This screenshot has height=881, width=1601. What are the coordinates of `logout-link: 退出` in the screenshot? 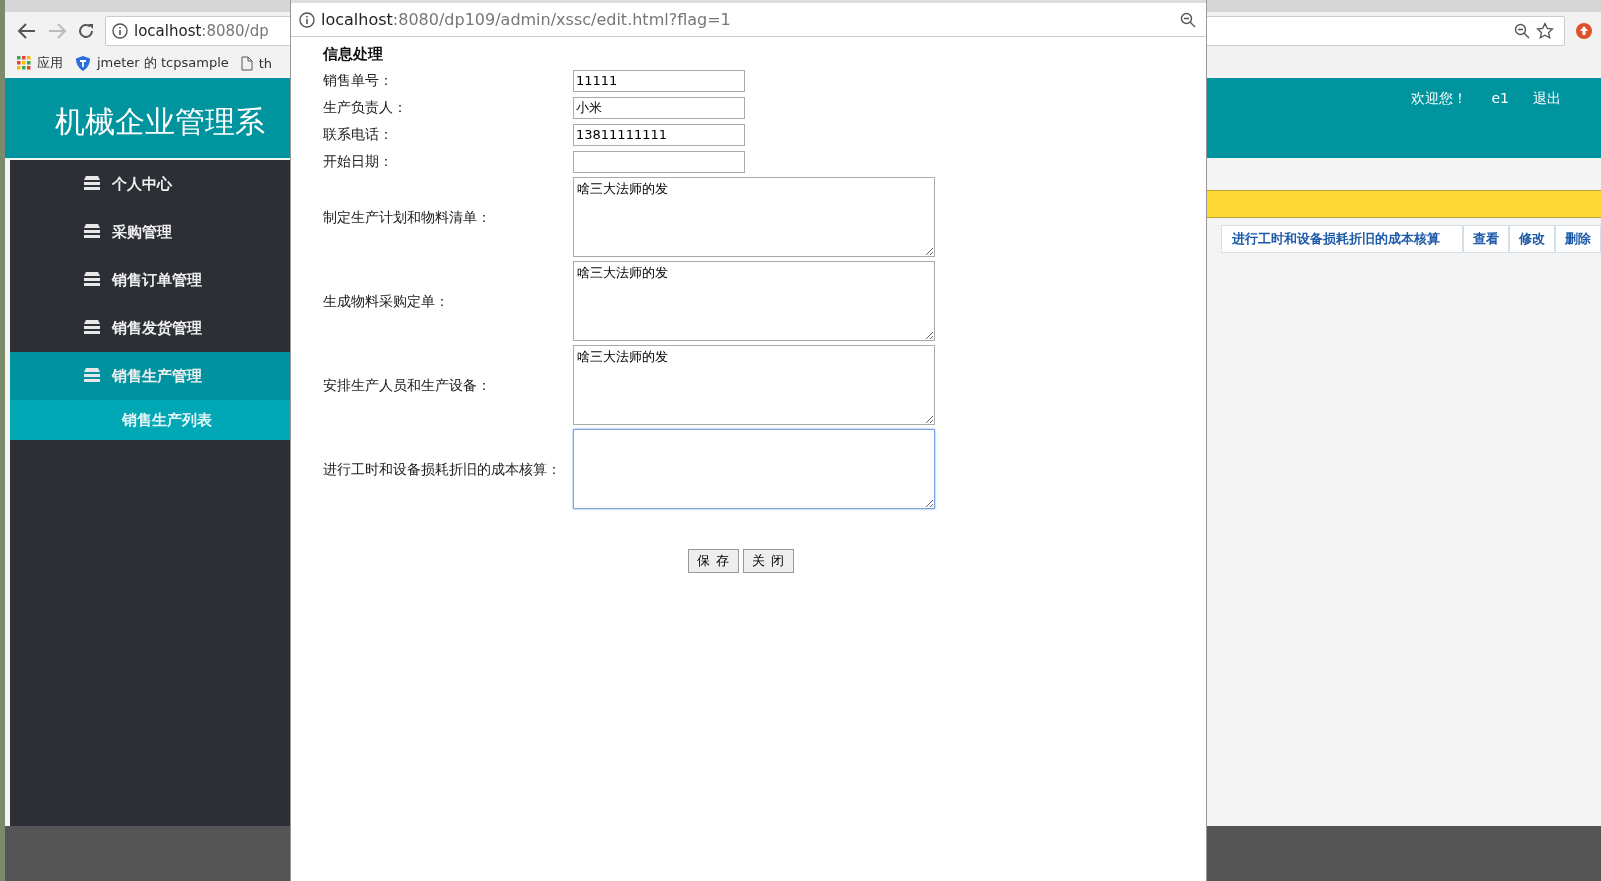 It's located at (1547, 99).